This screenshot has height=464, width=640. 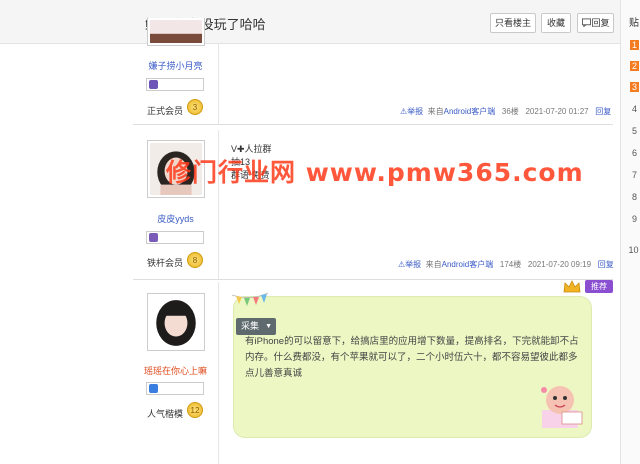 What do you see at coordinates (557, 111) in the screenshot?
I see `post-time: 2021-07-20 01:27` at bounding box center [557, 111].